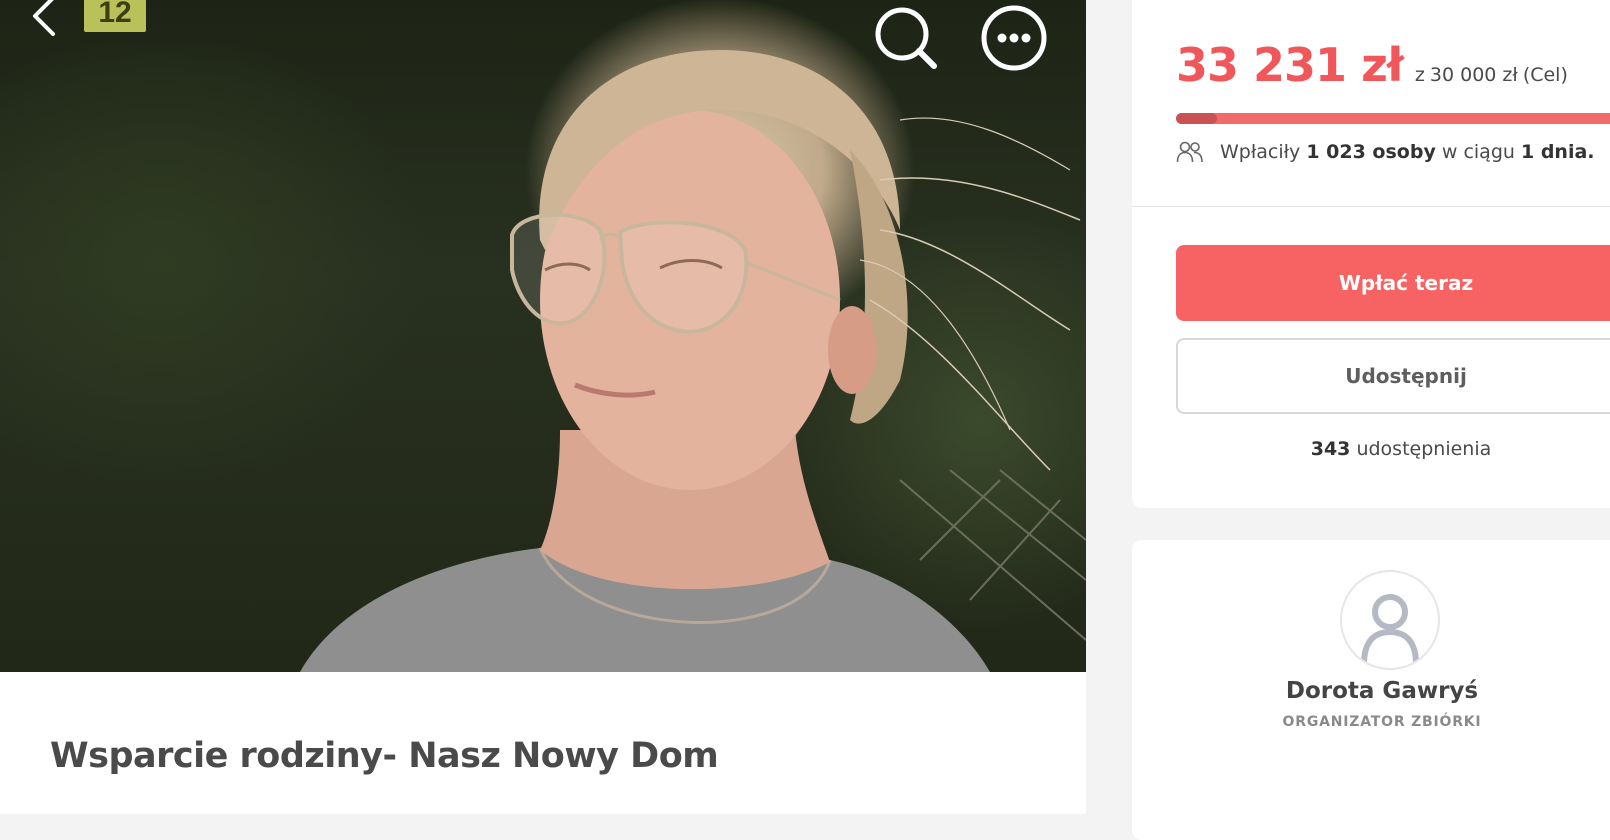  What do you see at coordinates (1424, 449) in the screenshot?
I see `shares-label: udostępnienia` at bounding box center [1424, 449].